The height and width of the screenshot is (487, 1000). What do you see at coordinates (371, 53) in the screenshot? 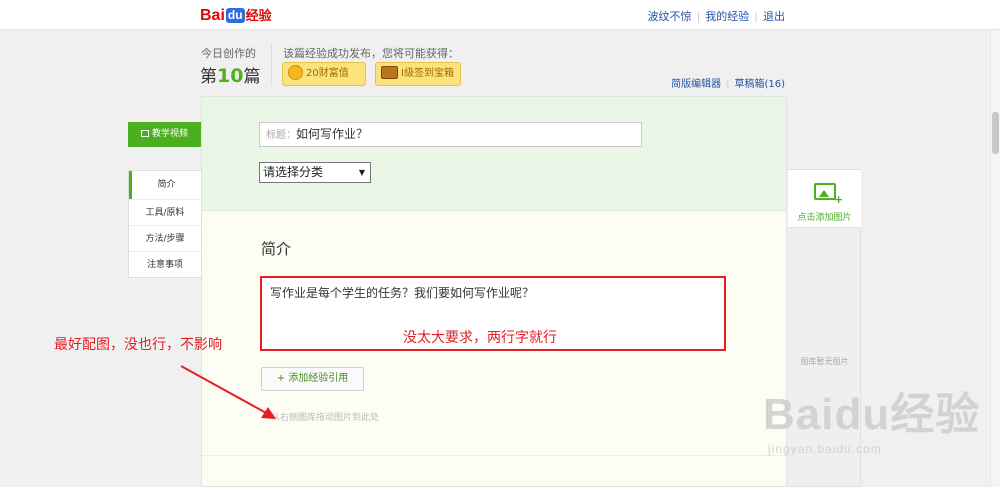
I see `reward-label: 该篇经验成功发布，您将可能获得：` at bounding box center [371, 53].